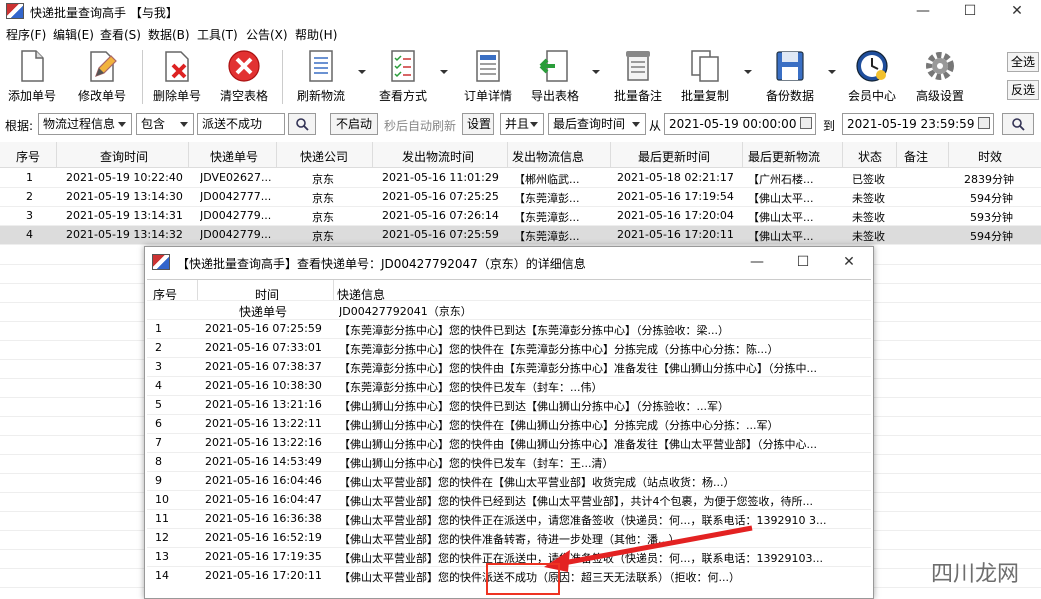 The image size is (1041, 599). Describe the element at coordinates (73, 34) in the screenshot. I see `menu-edit: 编辑(E)` at that location.